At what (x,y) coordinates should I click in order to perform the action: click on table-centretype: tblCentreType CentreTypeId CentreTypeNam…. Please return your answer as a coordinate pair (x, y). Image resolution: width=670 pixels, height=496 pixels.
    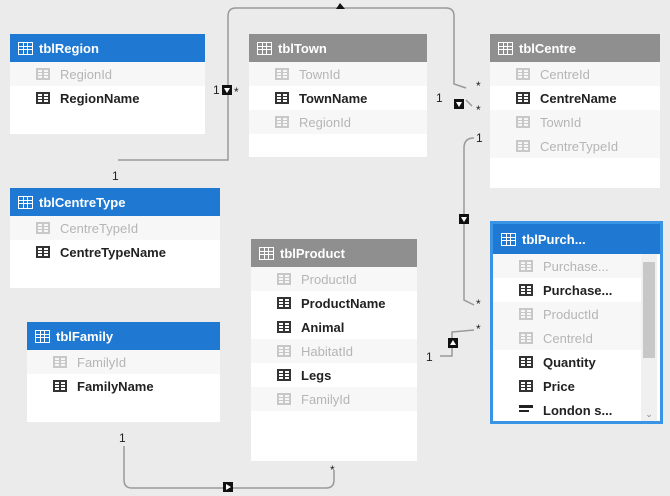
    Looking at the image, I should click on (115, 238).